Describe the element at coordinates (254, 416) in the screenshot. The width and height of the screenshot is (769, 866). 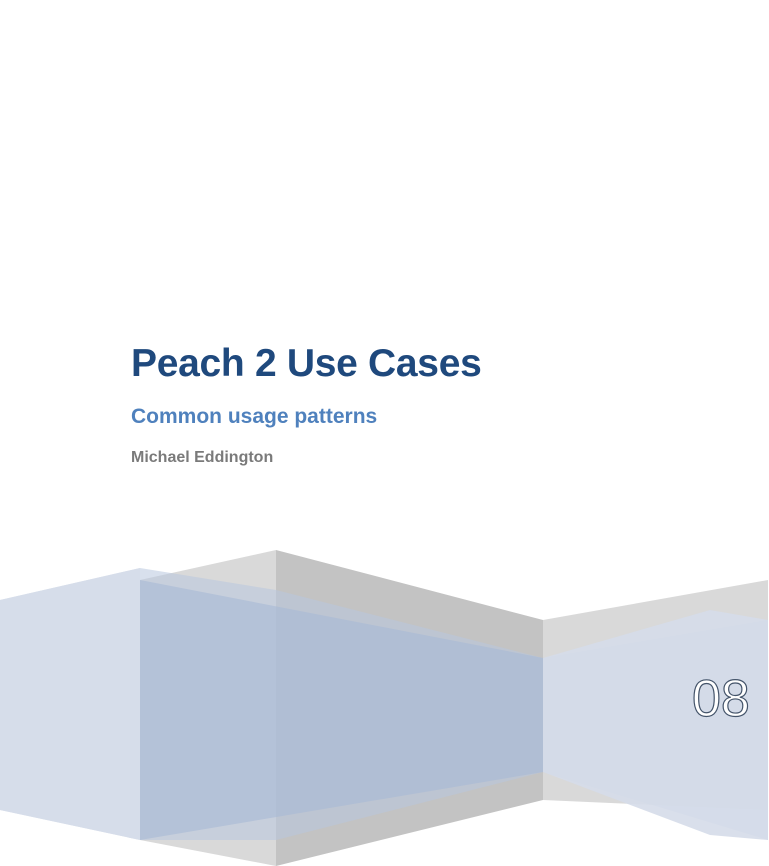
I see `document-subtitle: Common usage patterns` at that location.